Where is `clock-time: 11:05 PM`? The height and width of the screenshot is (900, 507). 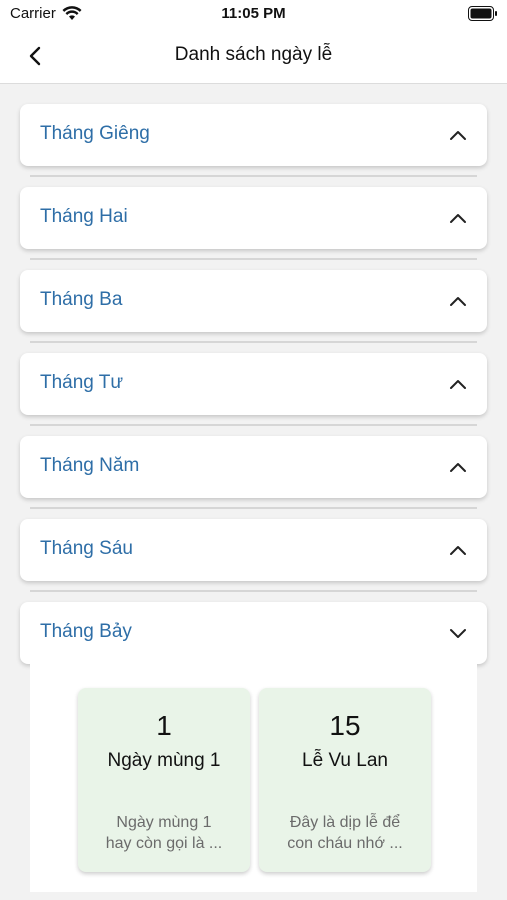
clock-time: 11:05 PM is located at coordinates (253, 13).